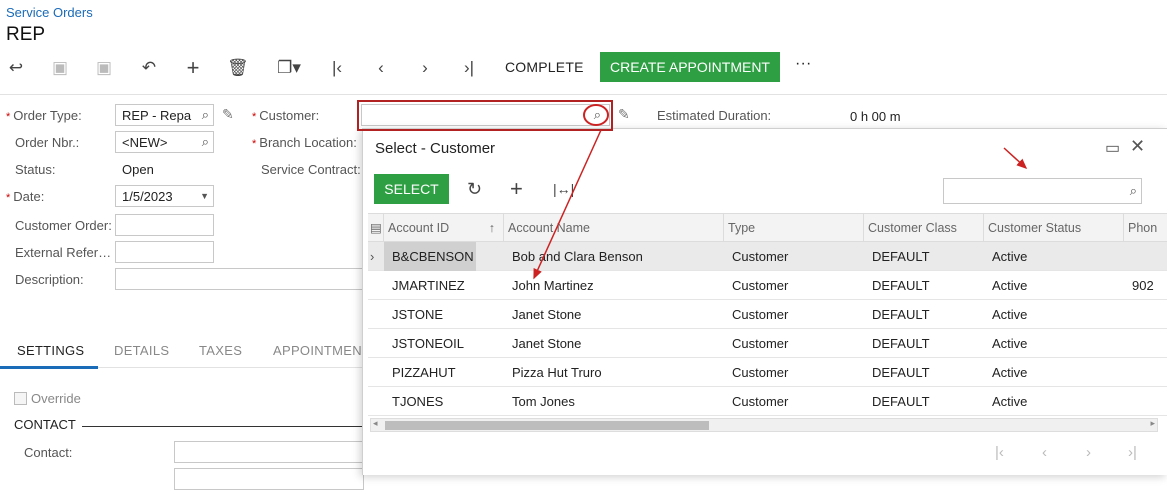 The width and height of the screenshot is (1167, 490). I want to click on cell-account-id: B&CBENSON, so click(430, 256).